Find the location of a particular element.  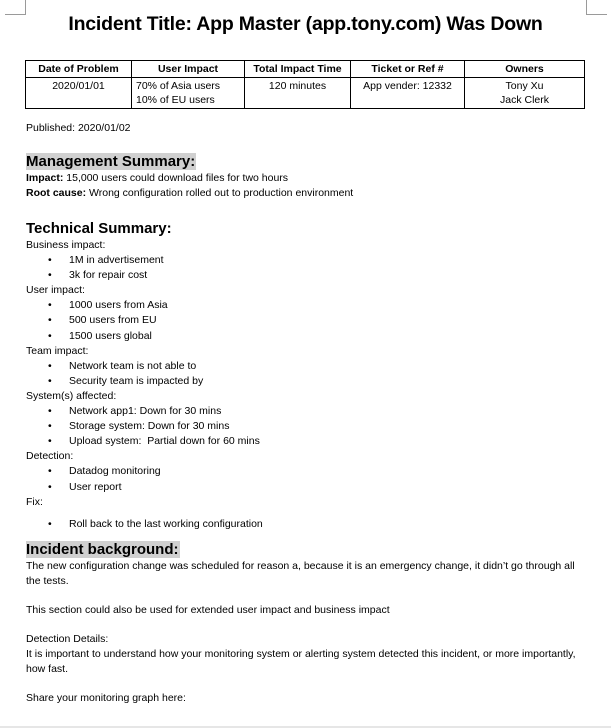

detection-details-label: Detection Details: is located at coordinates (67, 639).